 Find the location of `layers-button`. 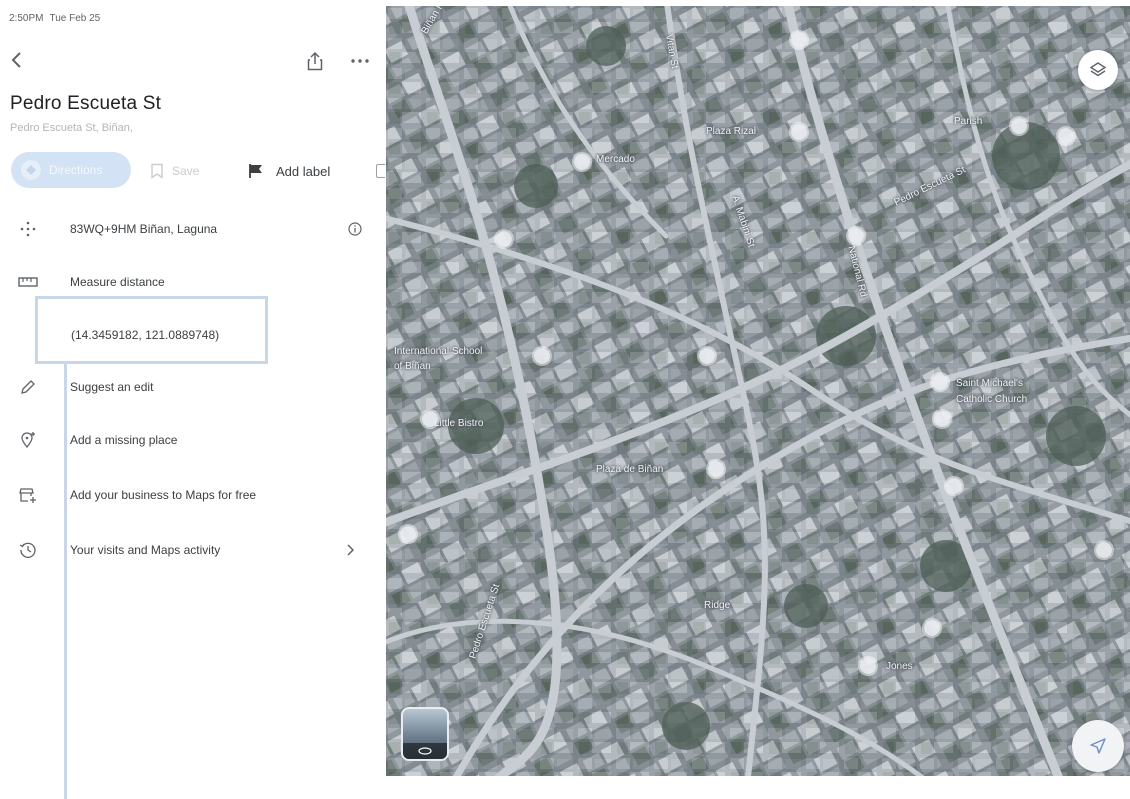

layers-button is located at coordinates (1098, 70).